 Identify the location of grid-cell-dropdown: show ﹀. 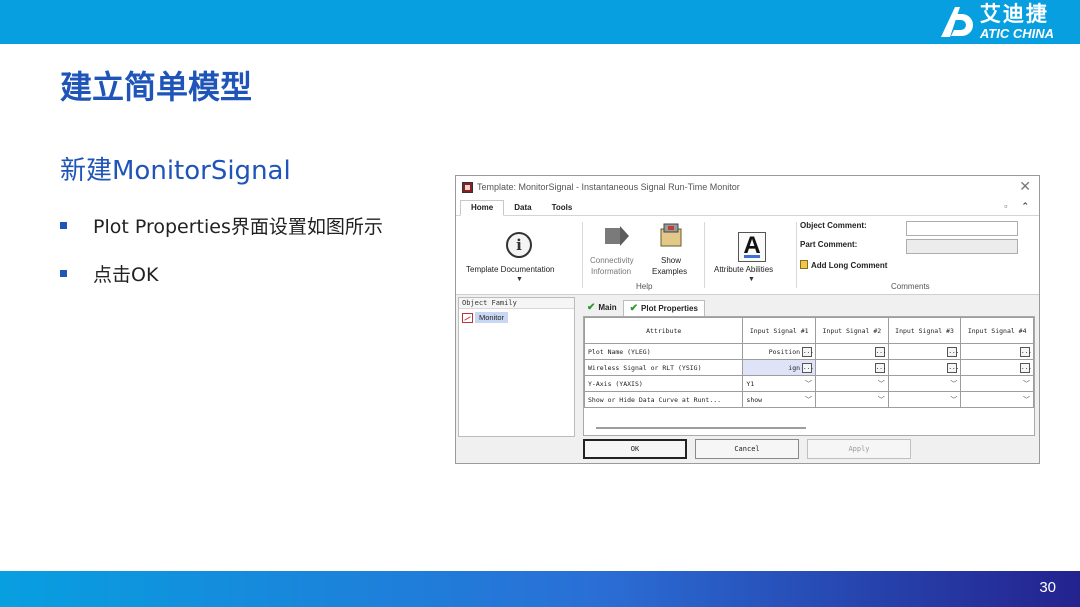
(779, 399).